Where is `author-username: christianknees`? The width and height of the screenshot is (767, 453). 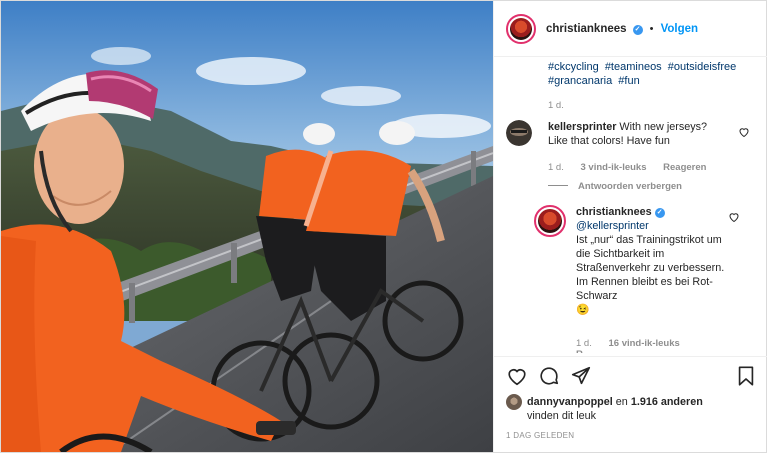 author-username: christianknees is located at coordinates (586, 29).